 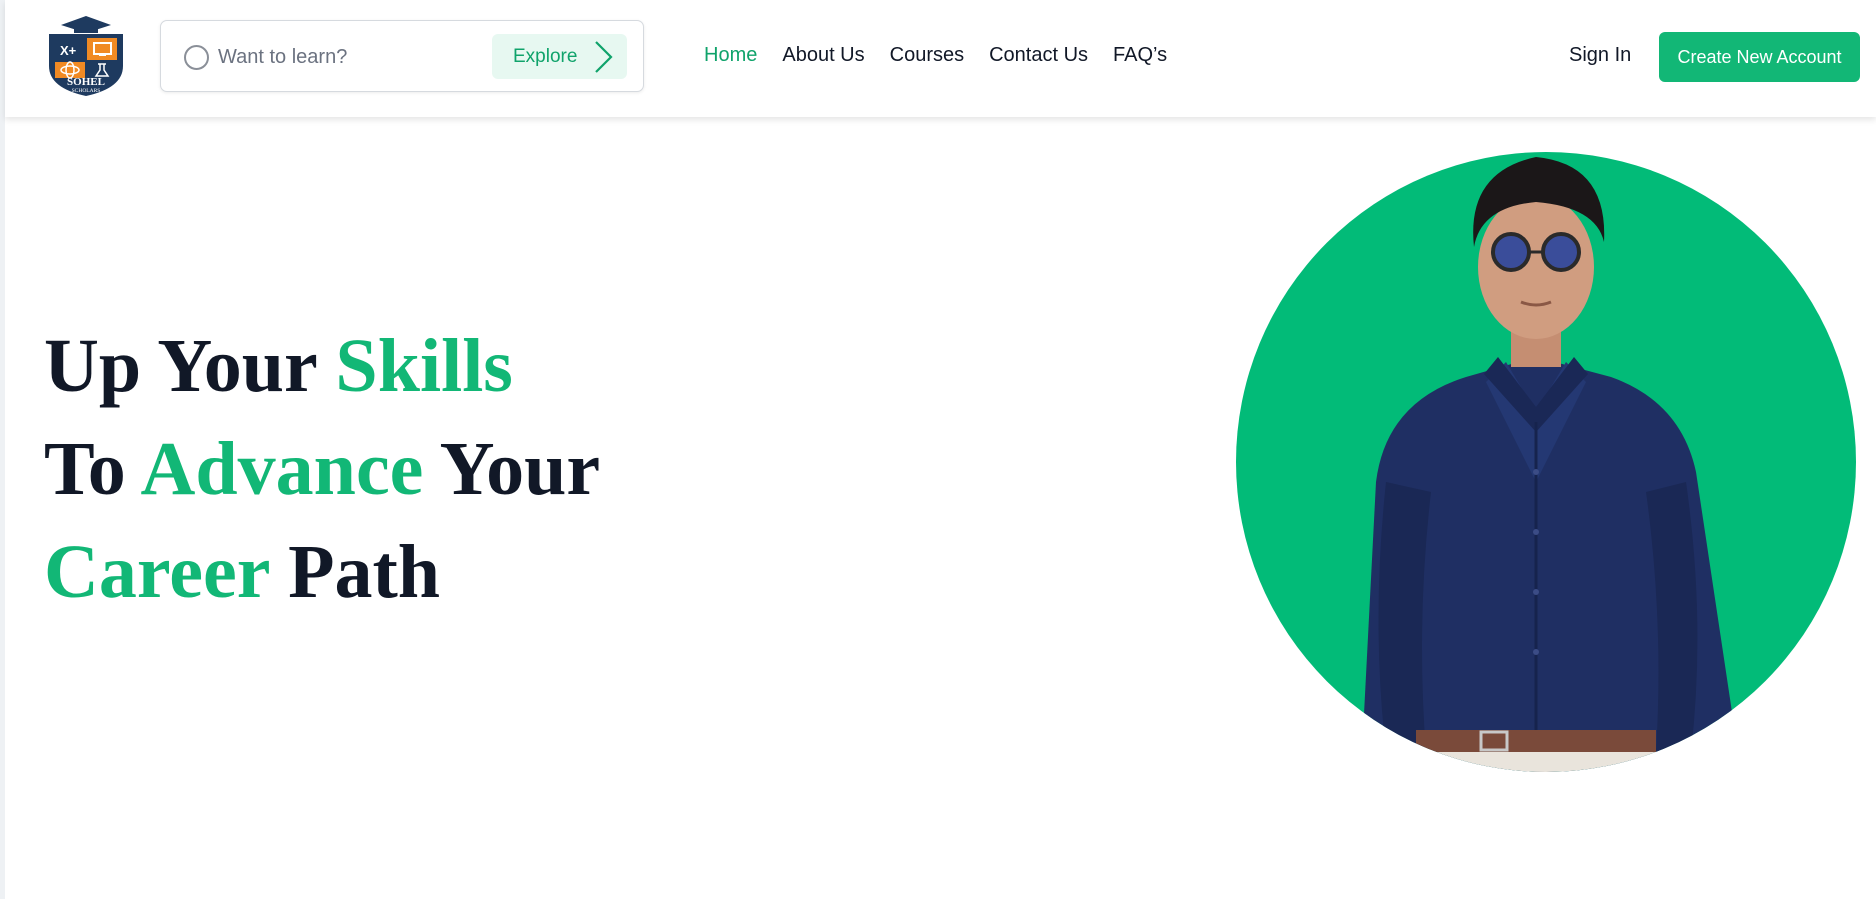 What do you see at coordinates (1600, 55) in the screenshot?
I see `sign-in-link: Sign In` at bounding box center [1600, 55].